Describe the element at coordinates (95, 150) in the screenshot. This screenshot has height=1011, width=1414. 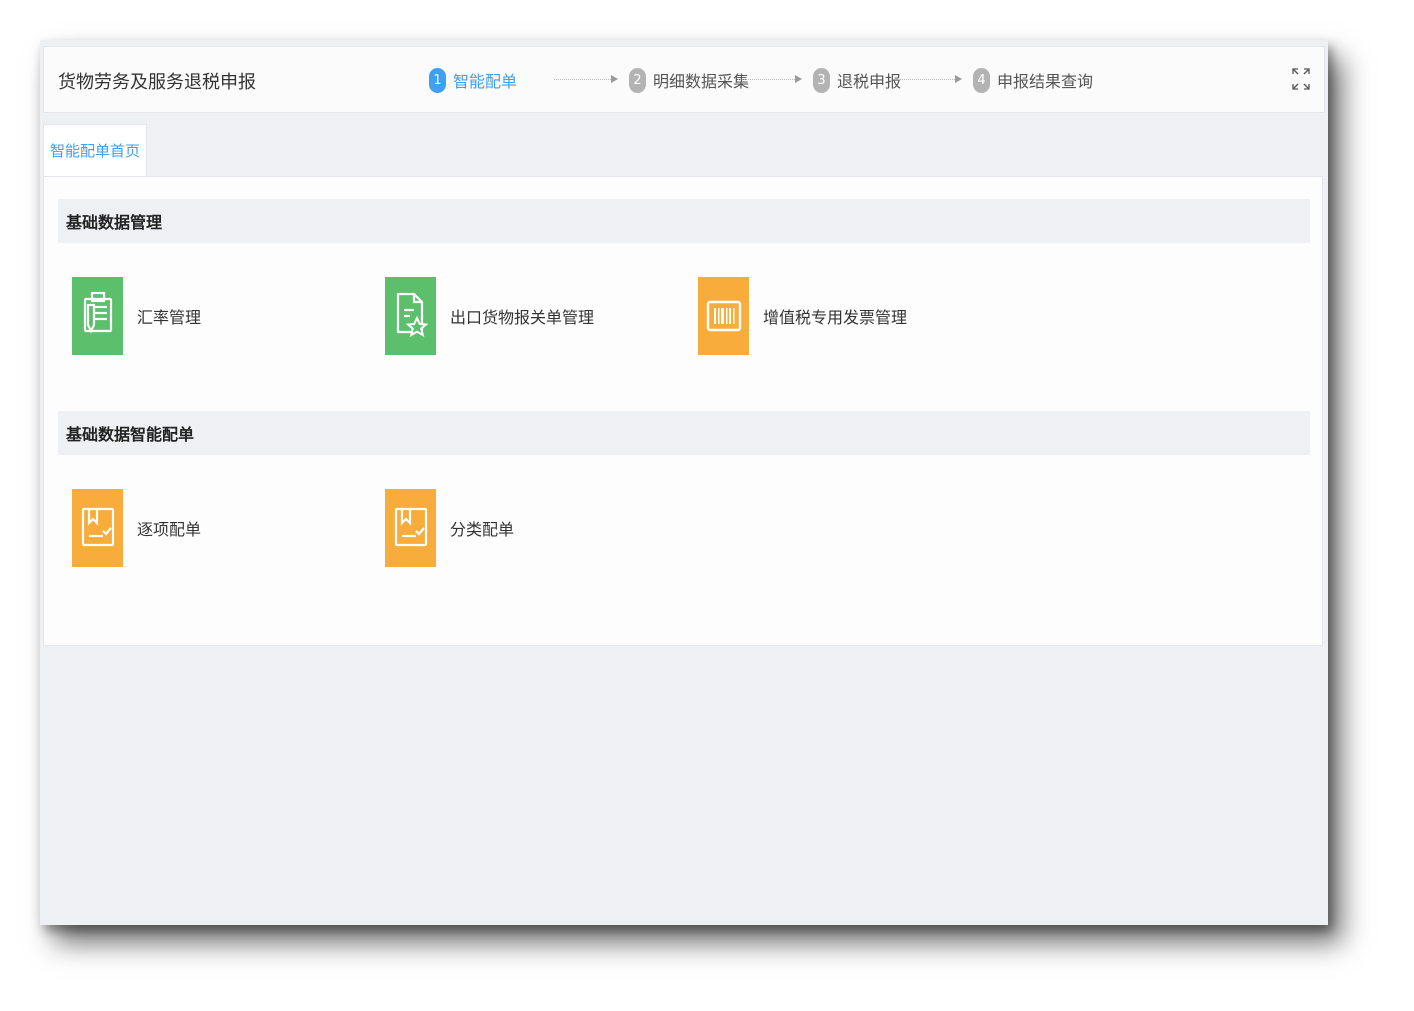
I see `tab-smart-matching-home: 智能配单首页` at that location.